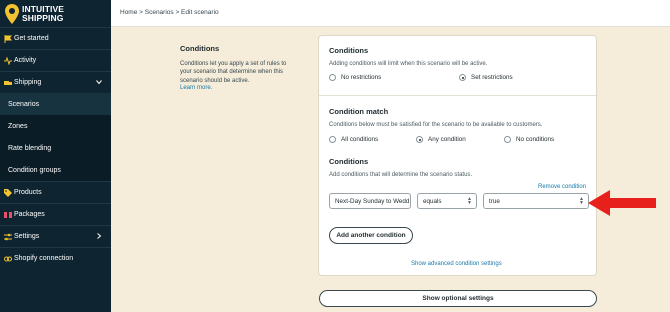 Image resolution: width=670 pixels, height=312 pixels. I want to click on condition-value-select: true ▲ ▼, so click(536, 201).